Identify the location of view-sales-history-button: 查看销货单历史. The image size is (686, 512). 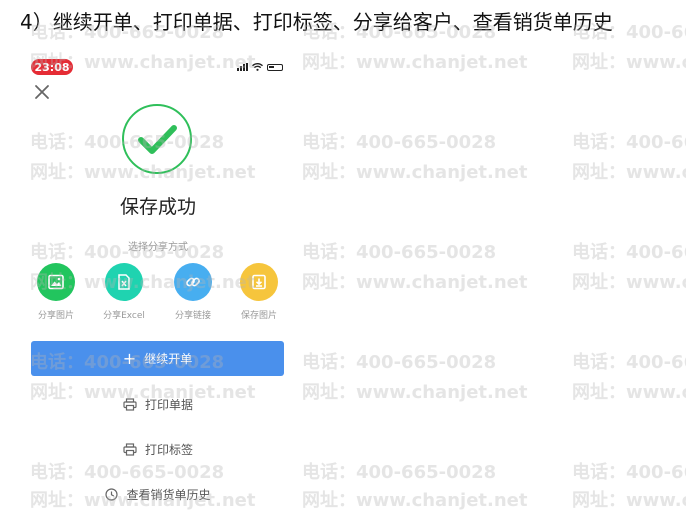
(158, 494).